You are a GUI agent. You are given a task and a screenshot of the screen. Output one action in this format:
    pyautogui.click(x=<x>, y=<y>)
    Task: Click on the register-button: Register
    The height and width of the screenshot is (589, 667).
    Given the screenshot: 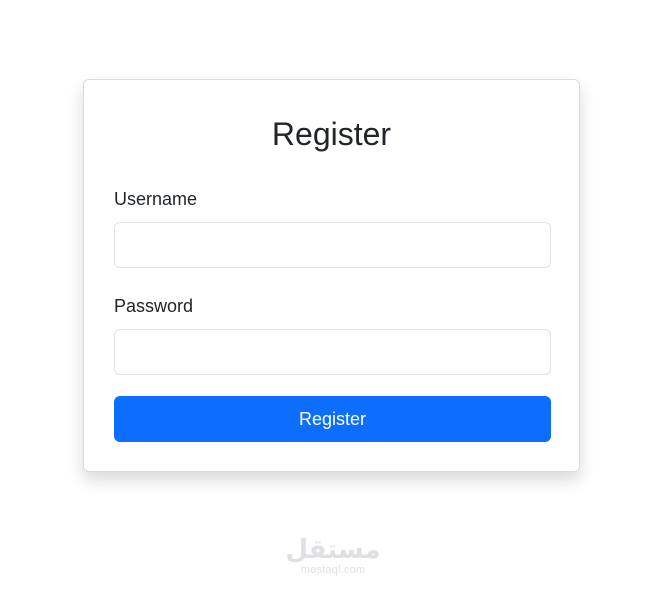 What is the action you would take?
    pyautogui.click(x=332, y=419)
    